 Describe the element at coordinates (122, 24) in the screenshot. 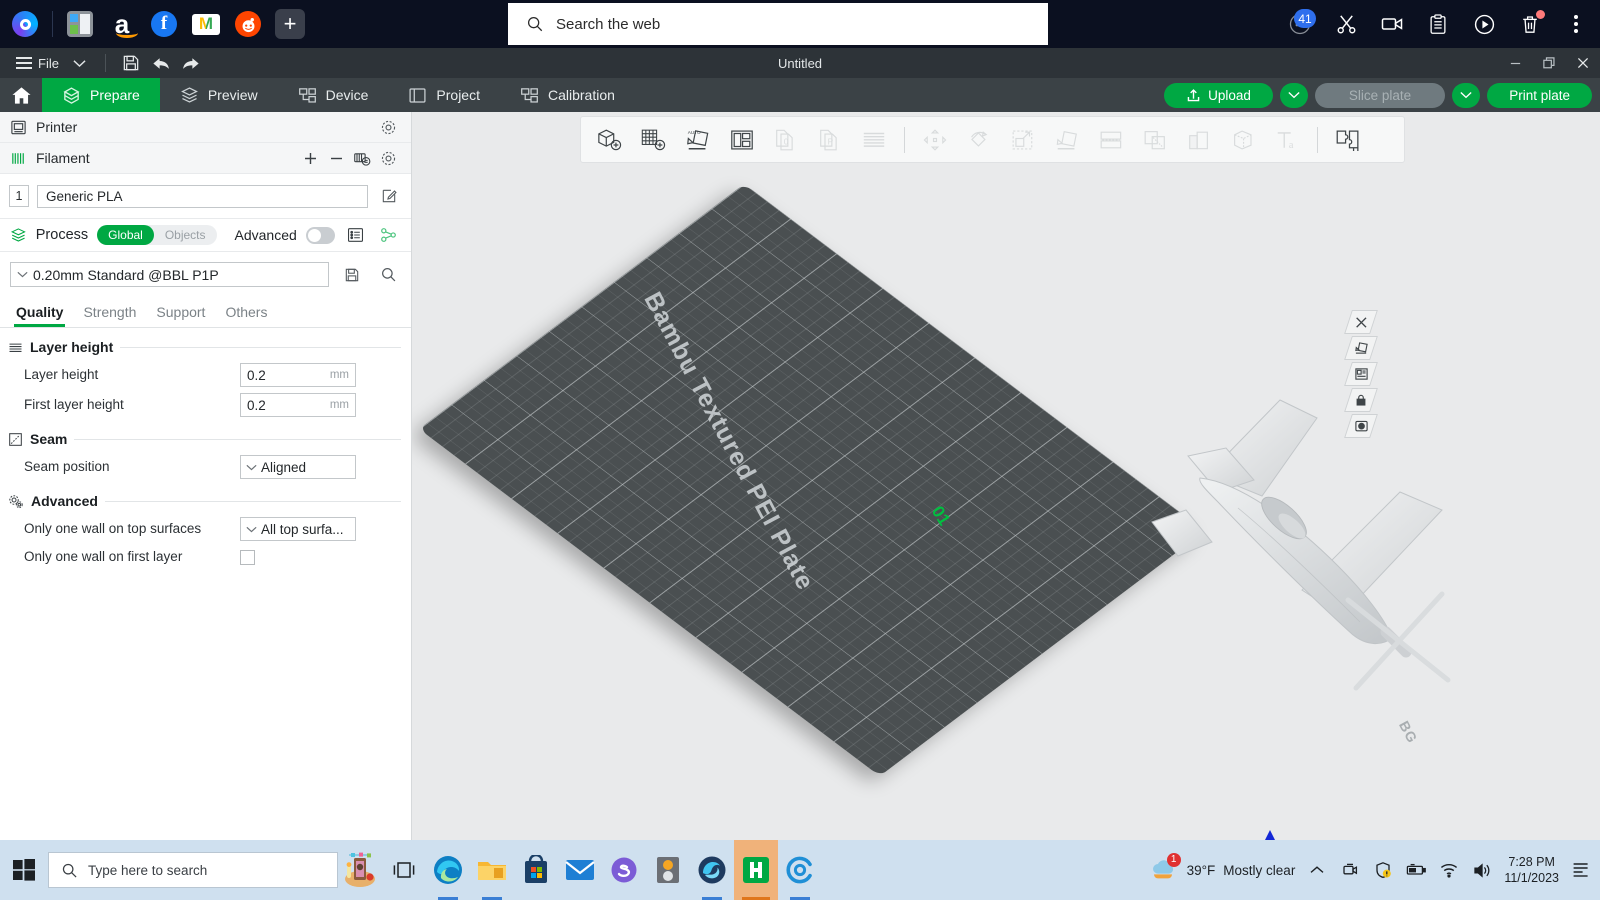

I see `amazon-shortcut: a` at that location.